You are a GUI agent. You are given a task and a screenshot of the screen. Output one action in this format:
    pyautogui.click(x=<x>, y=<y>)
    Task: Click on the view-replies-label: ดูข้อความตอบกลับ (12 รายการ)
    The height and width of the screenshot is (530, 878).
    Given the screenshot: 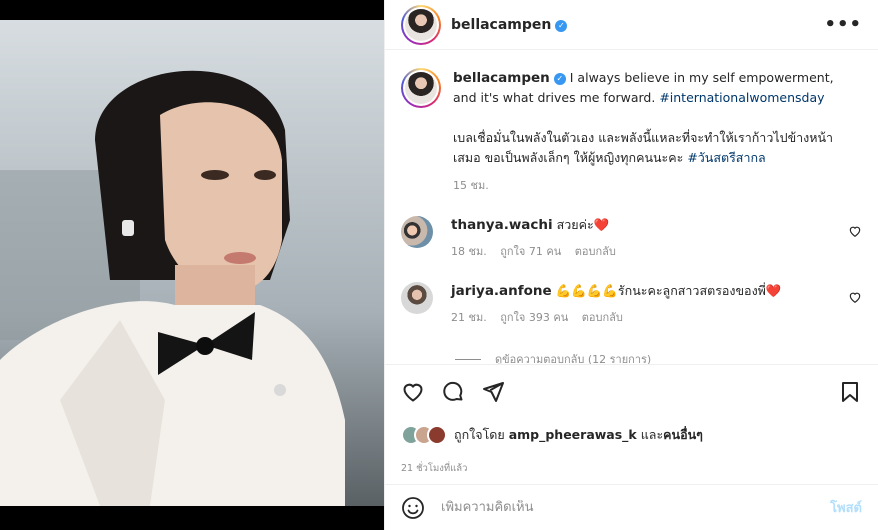 What is the action you would take?
    pyautogui.click(x=573, y=357)
    